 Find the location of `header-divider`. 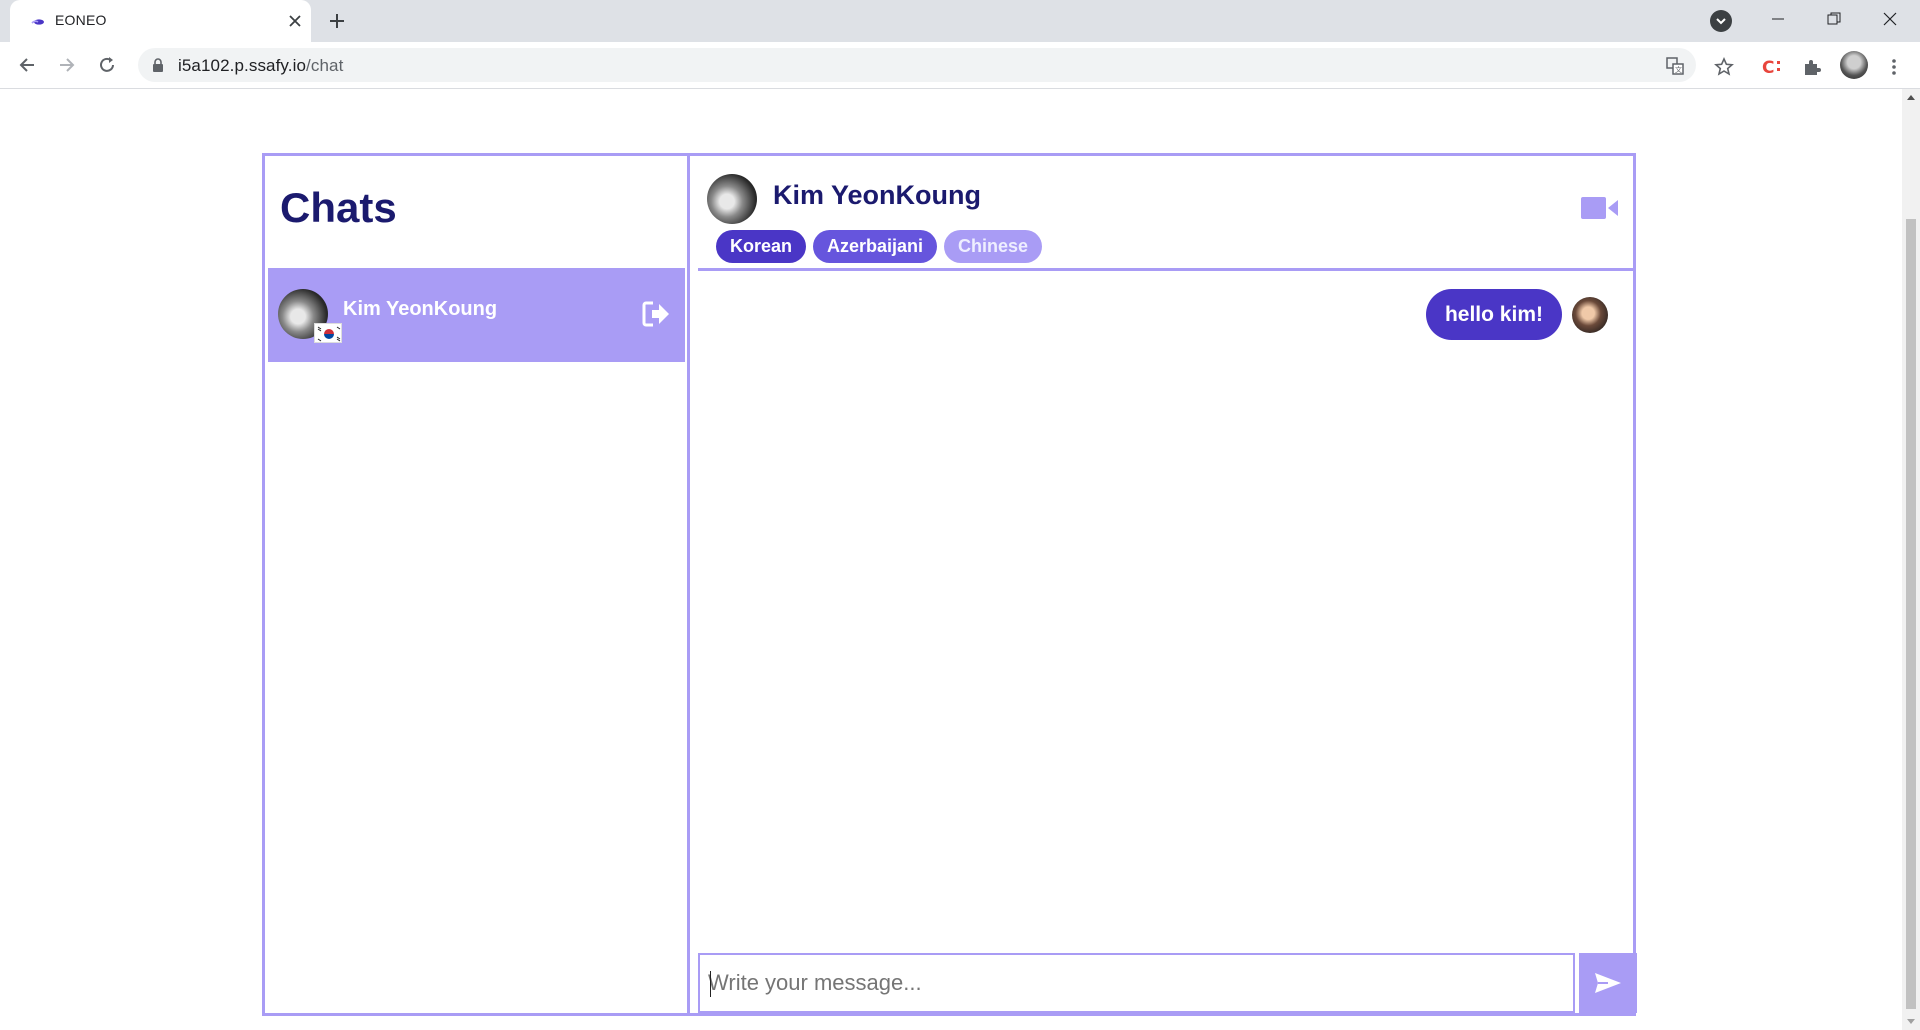

header-divider is located at coordinates (1165, 269).